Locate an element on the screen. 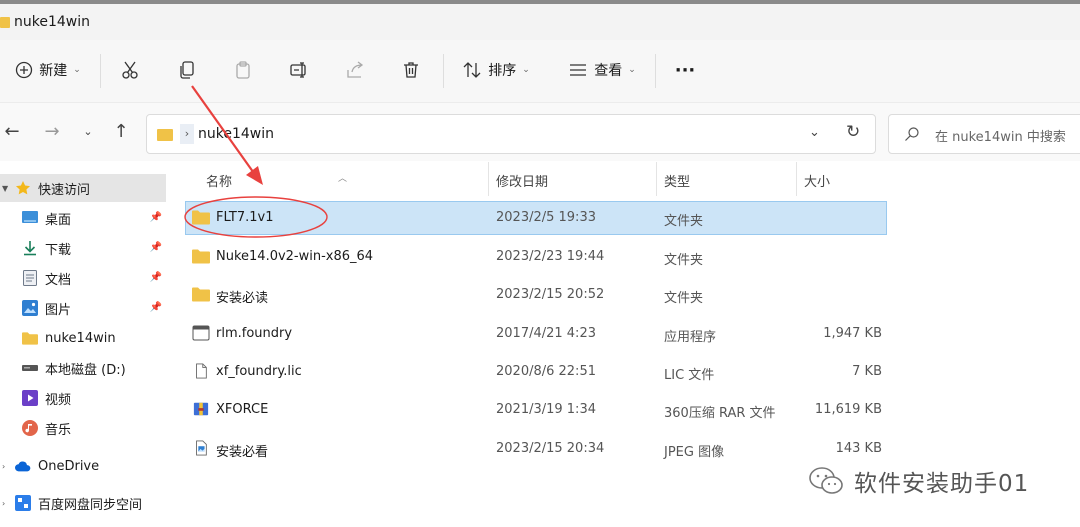  watermark: 软件安装助手01 is located at coordinates (918, 481).